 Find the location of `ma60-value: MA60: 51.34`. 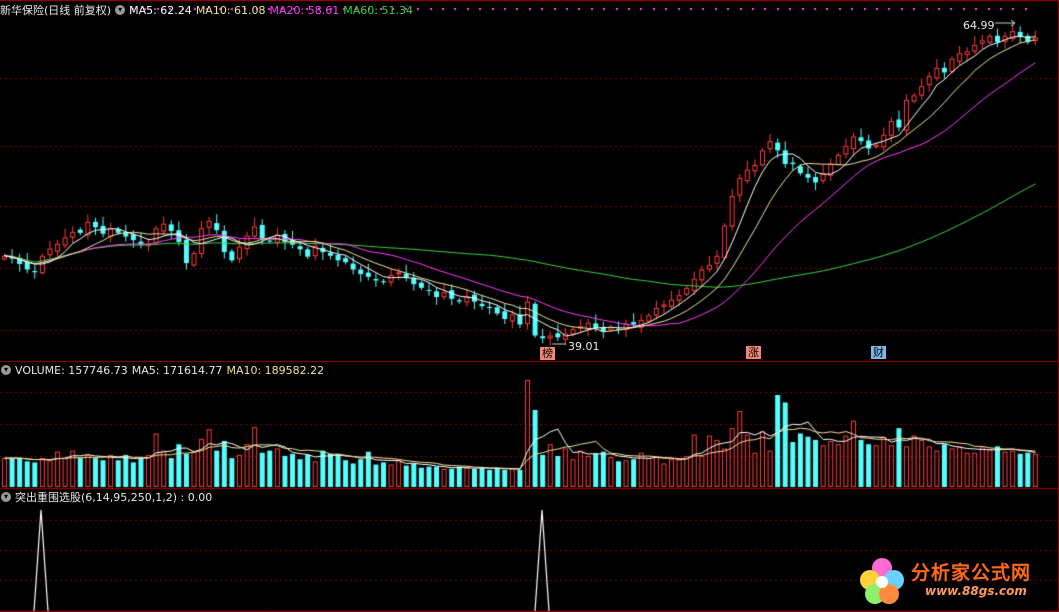

ma60-value: MA60: 51.34 is located at coordinates (378, 10).